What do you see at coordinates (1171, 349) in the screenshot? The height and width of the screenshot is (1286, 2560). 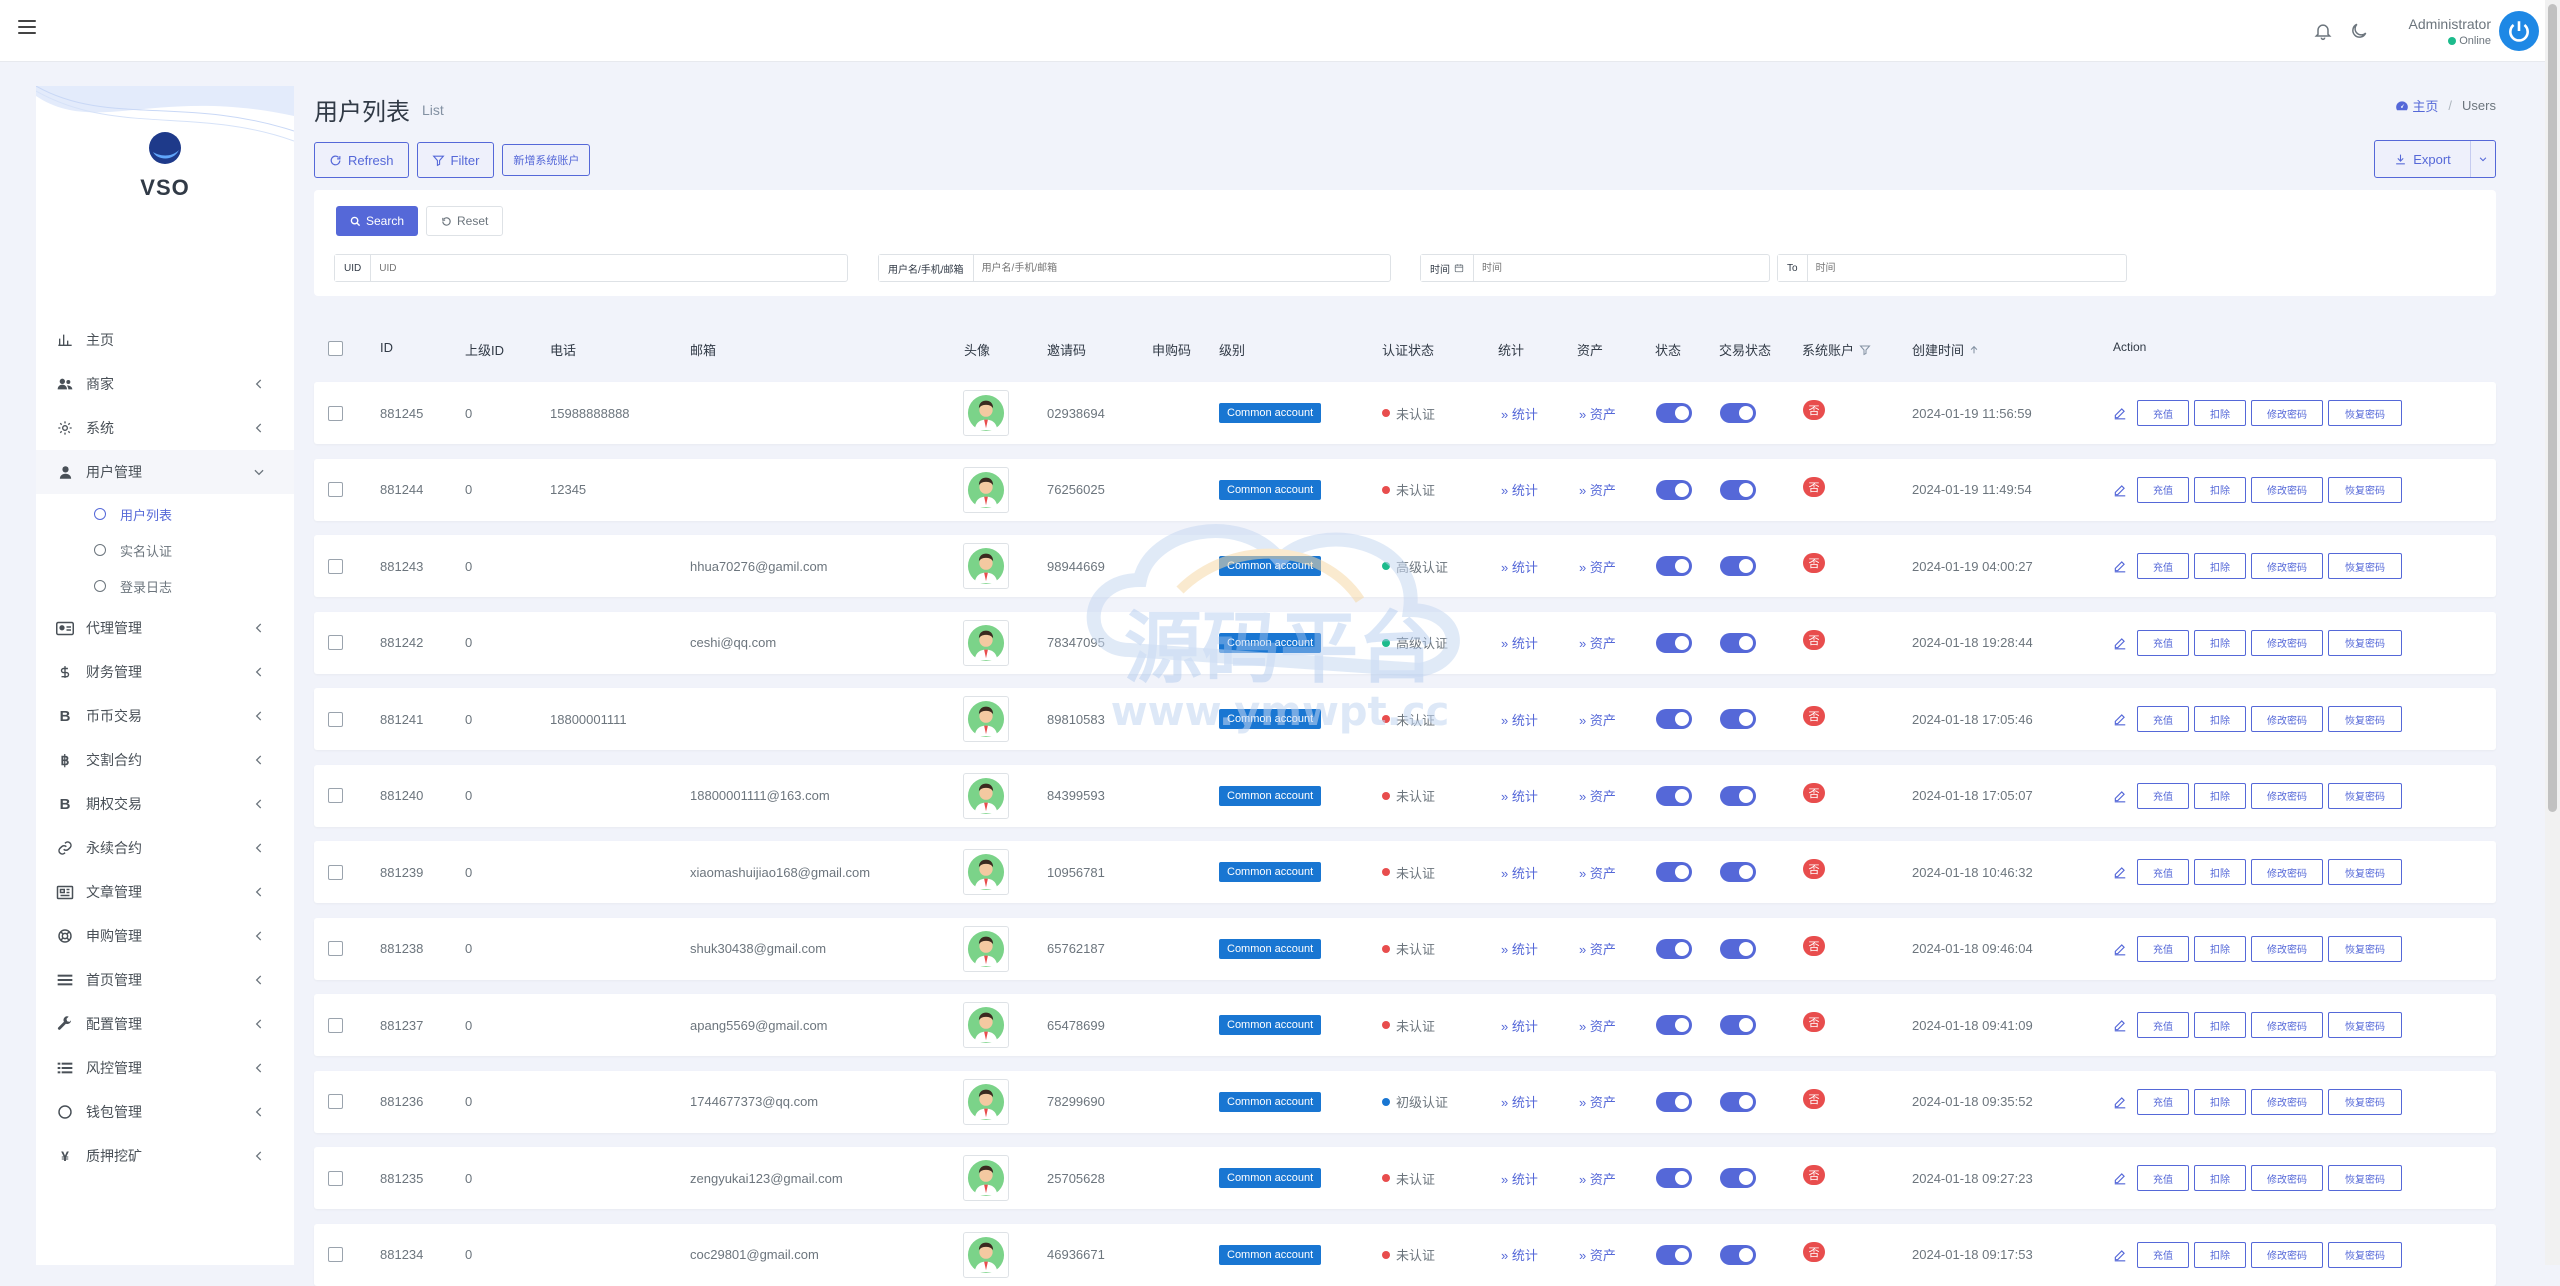 I see `th-subscribe-code: 申购码` at bounding box center [1171, 349].